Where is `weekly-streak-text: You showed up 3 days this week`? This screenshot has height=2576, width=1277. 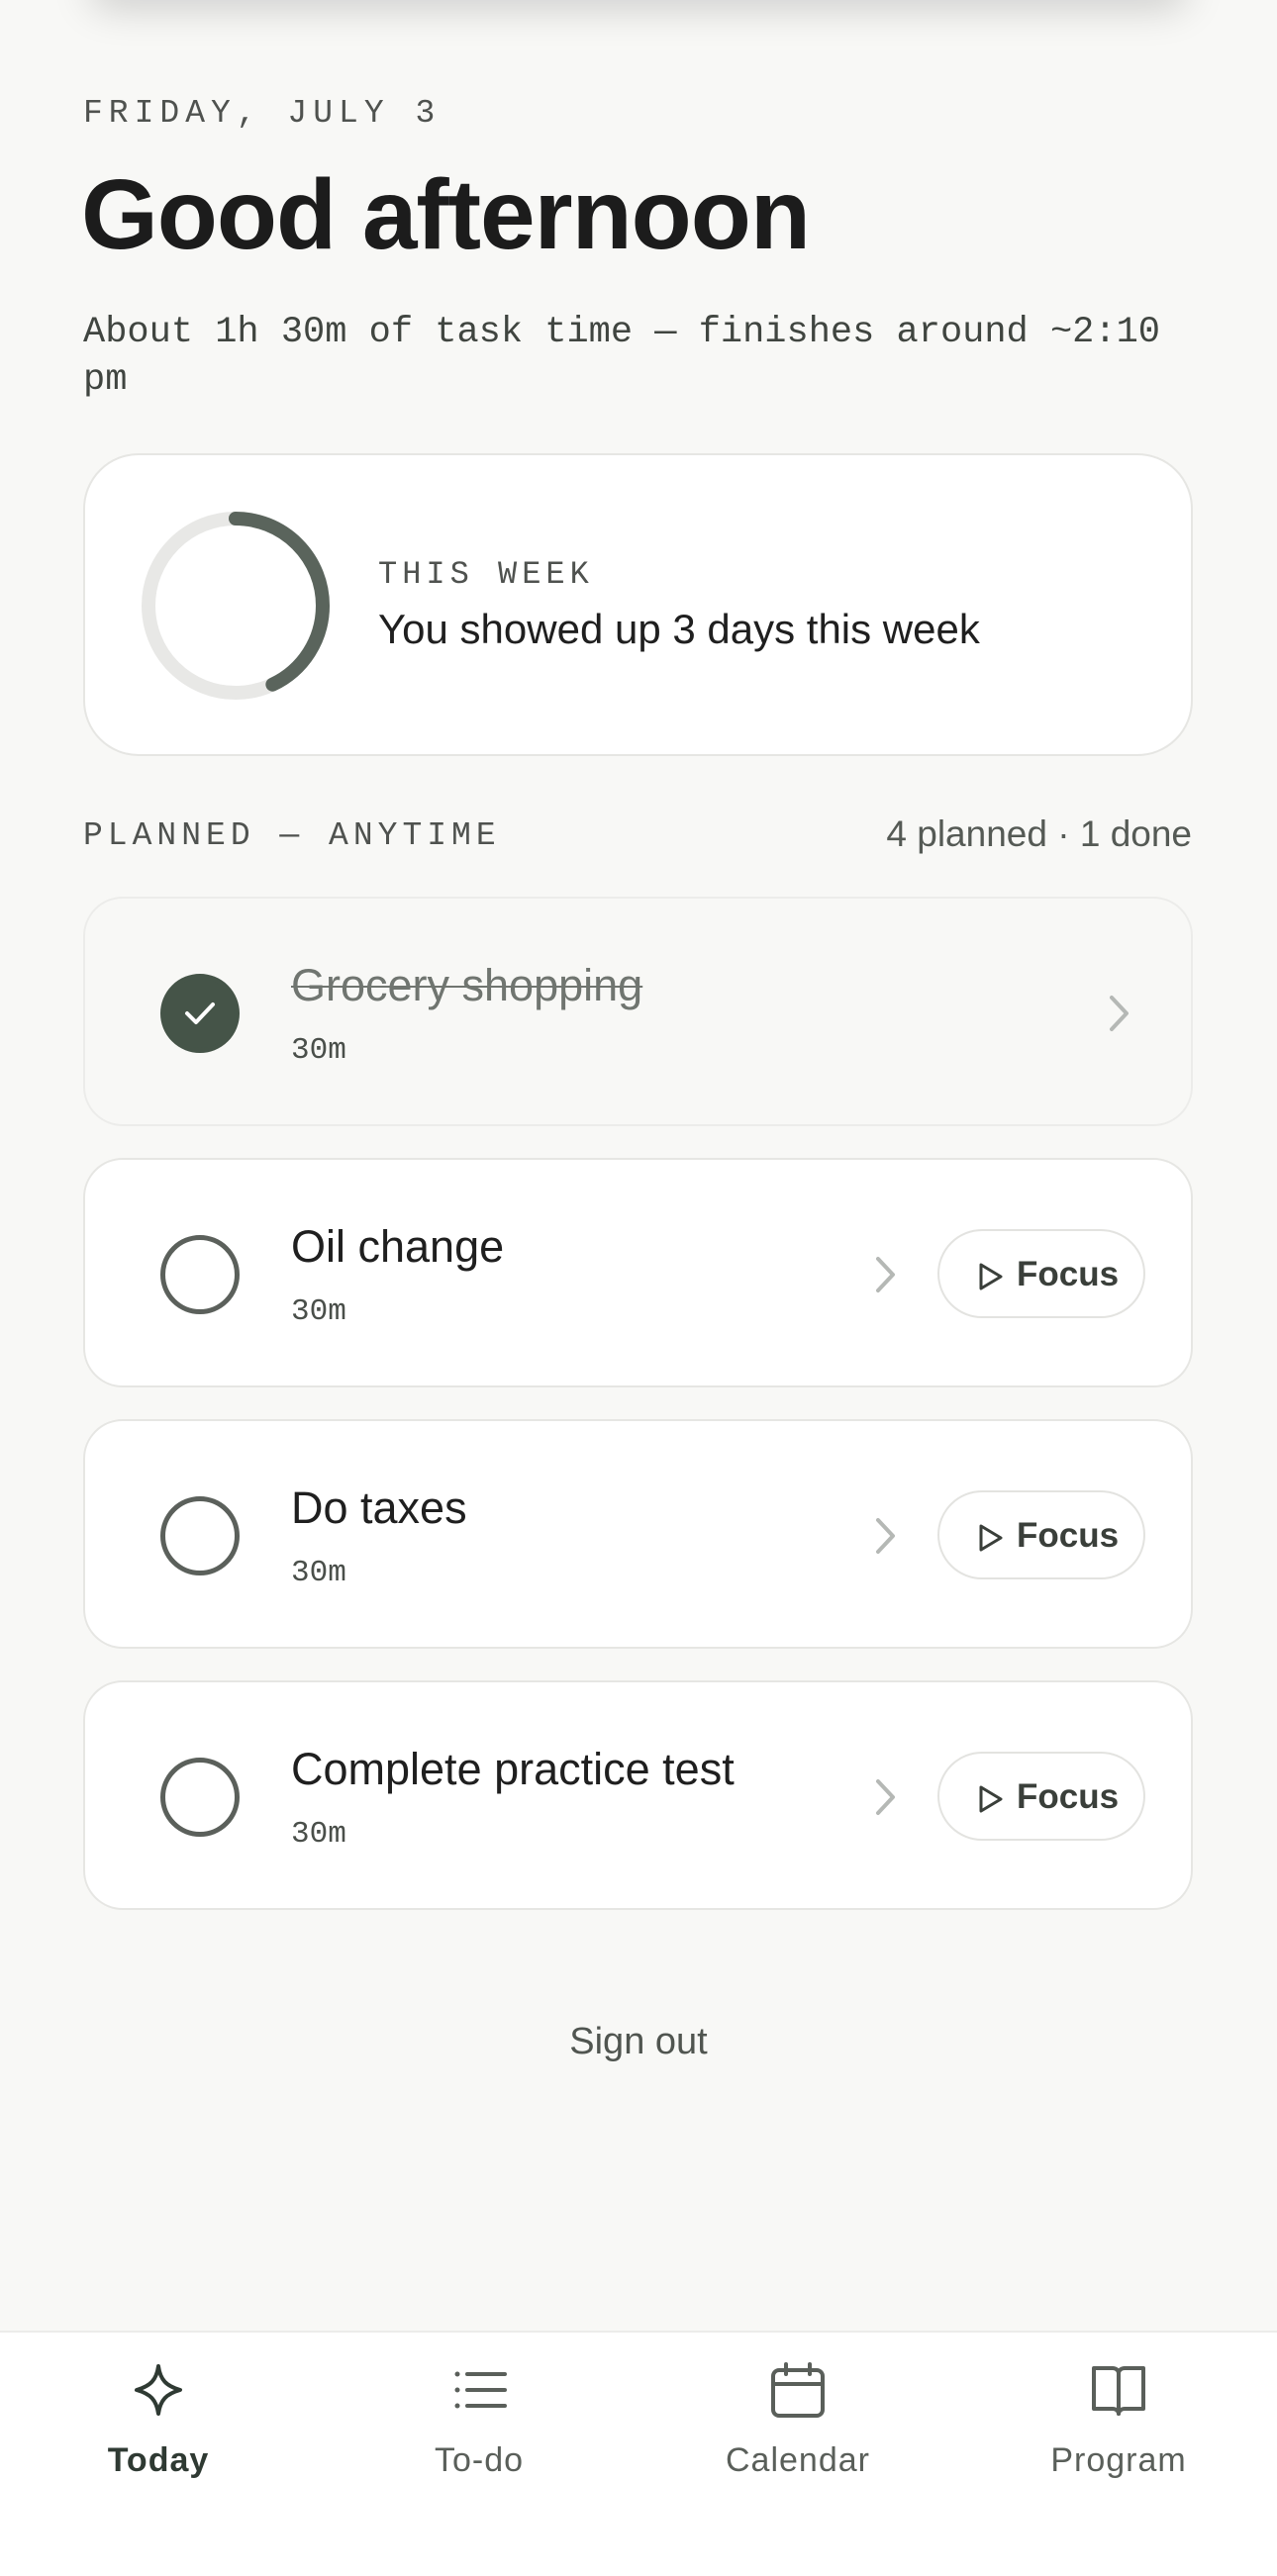
weekly-streak-text: You showed up 3 days this week is located at coordinates (679, 629).